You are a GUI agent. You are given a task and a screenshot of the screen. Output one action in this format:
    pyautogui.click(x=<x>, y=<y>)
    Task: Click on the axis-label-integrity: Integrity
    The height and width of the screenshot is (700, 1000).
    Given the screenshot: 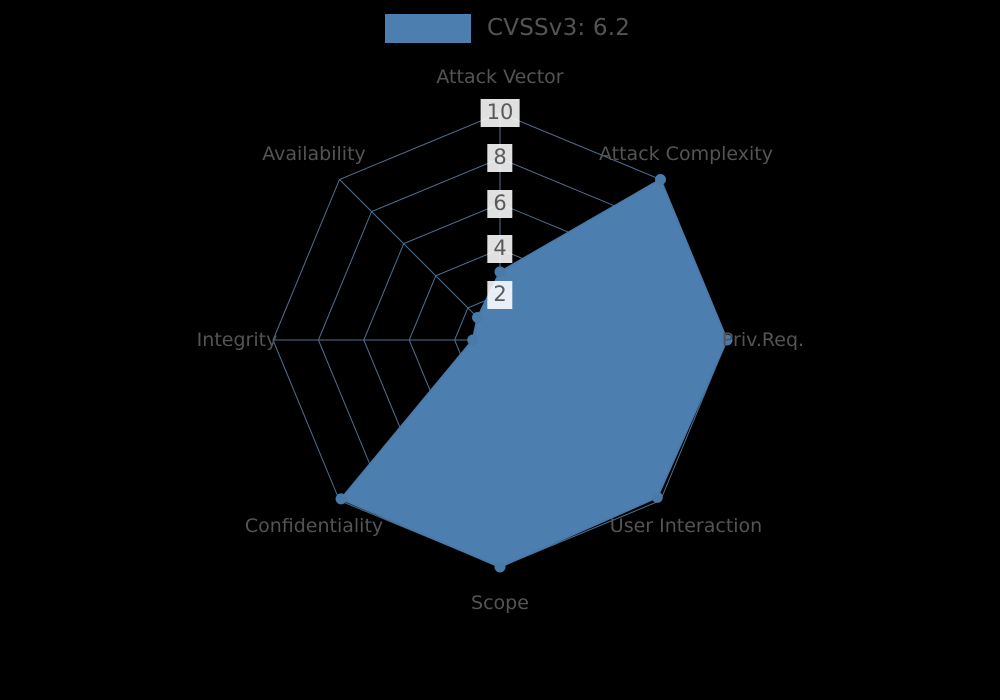 What is the action you would take?
    pyautogui.click(x=237, y=340)
    